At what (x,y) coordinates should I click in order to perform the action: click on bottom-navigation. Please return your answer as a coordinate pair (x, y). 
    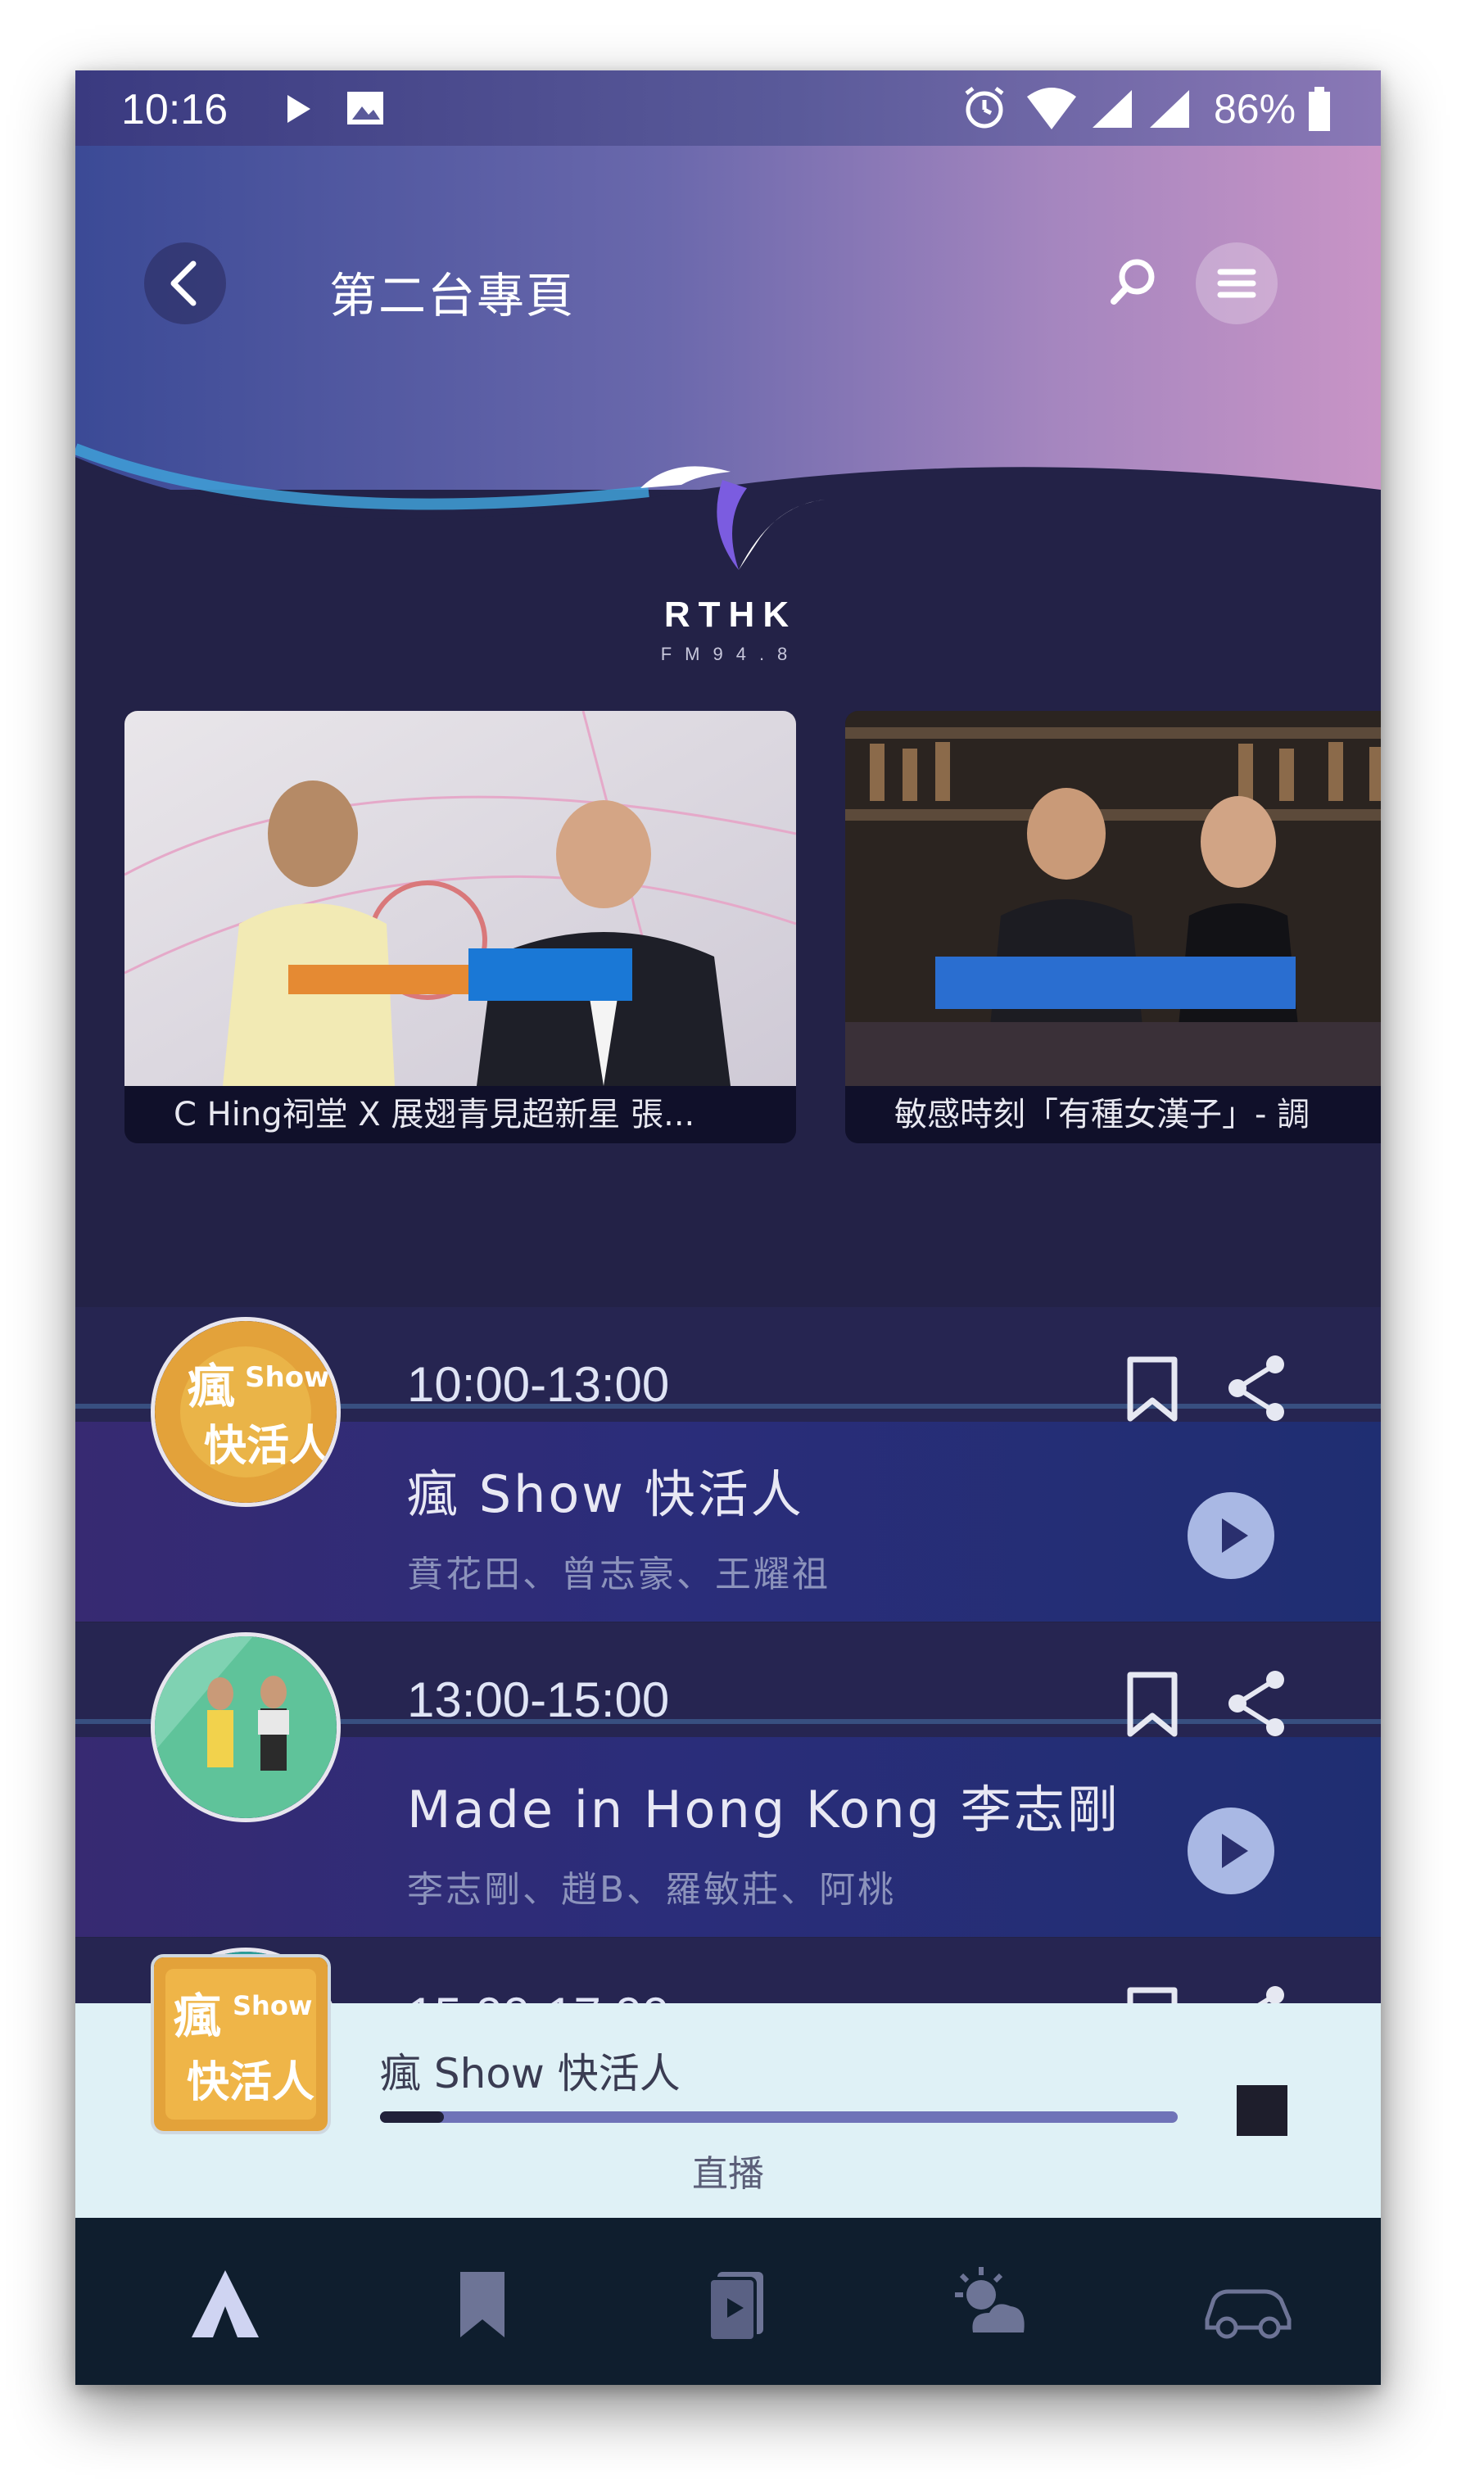
    Looking at the image, I should click on (728, 2301).